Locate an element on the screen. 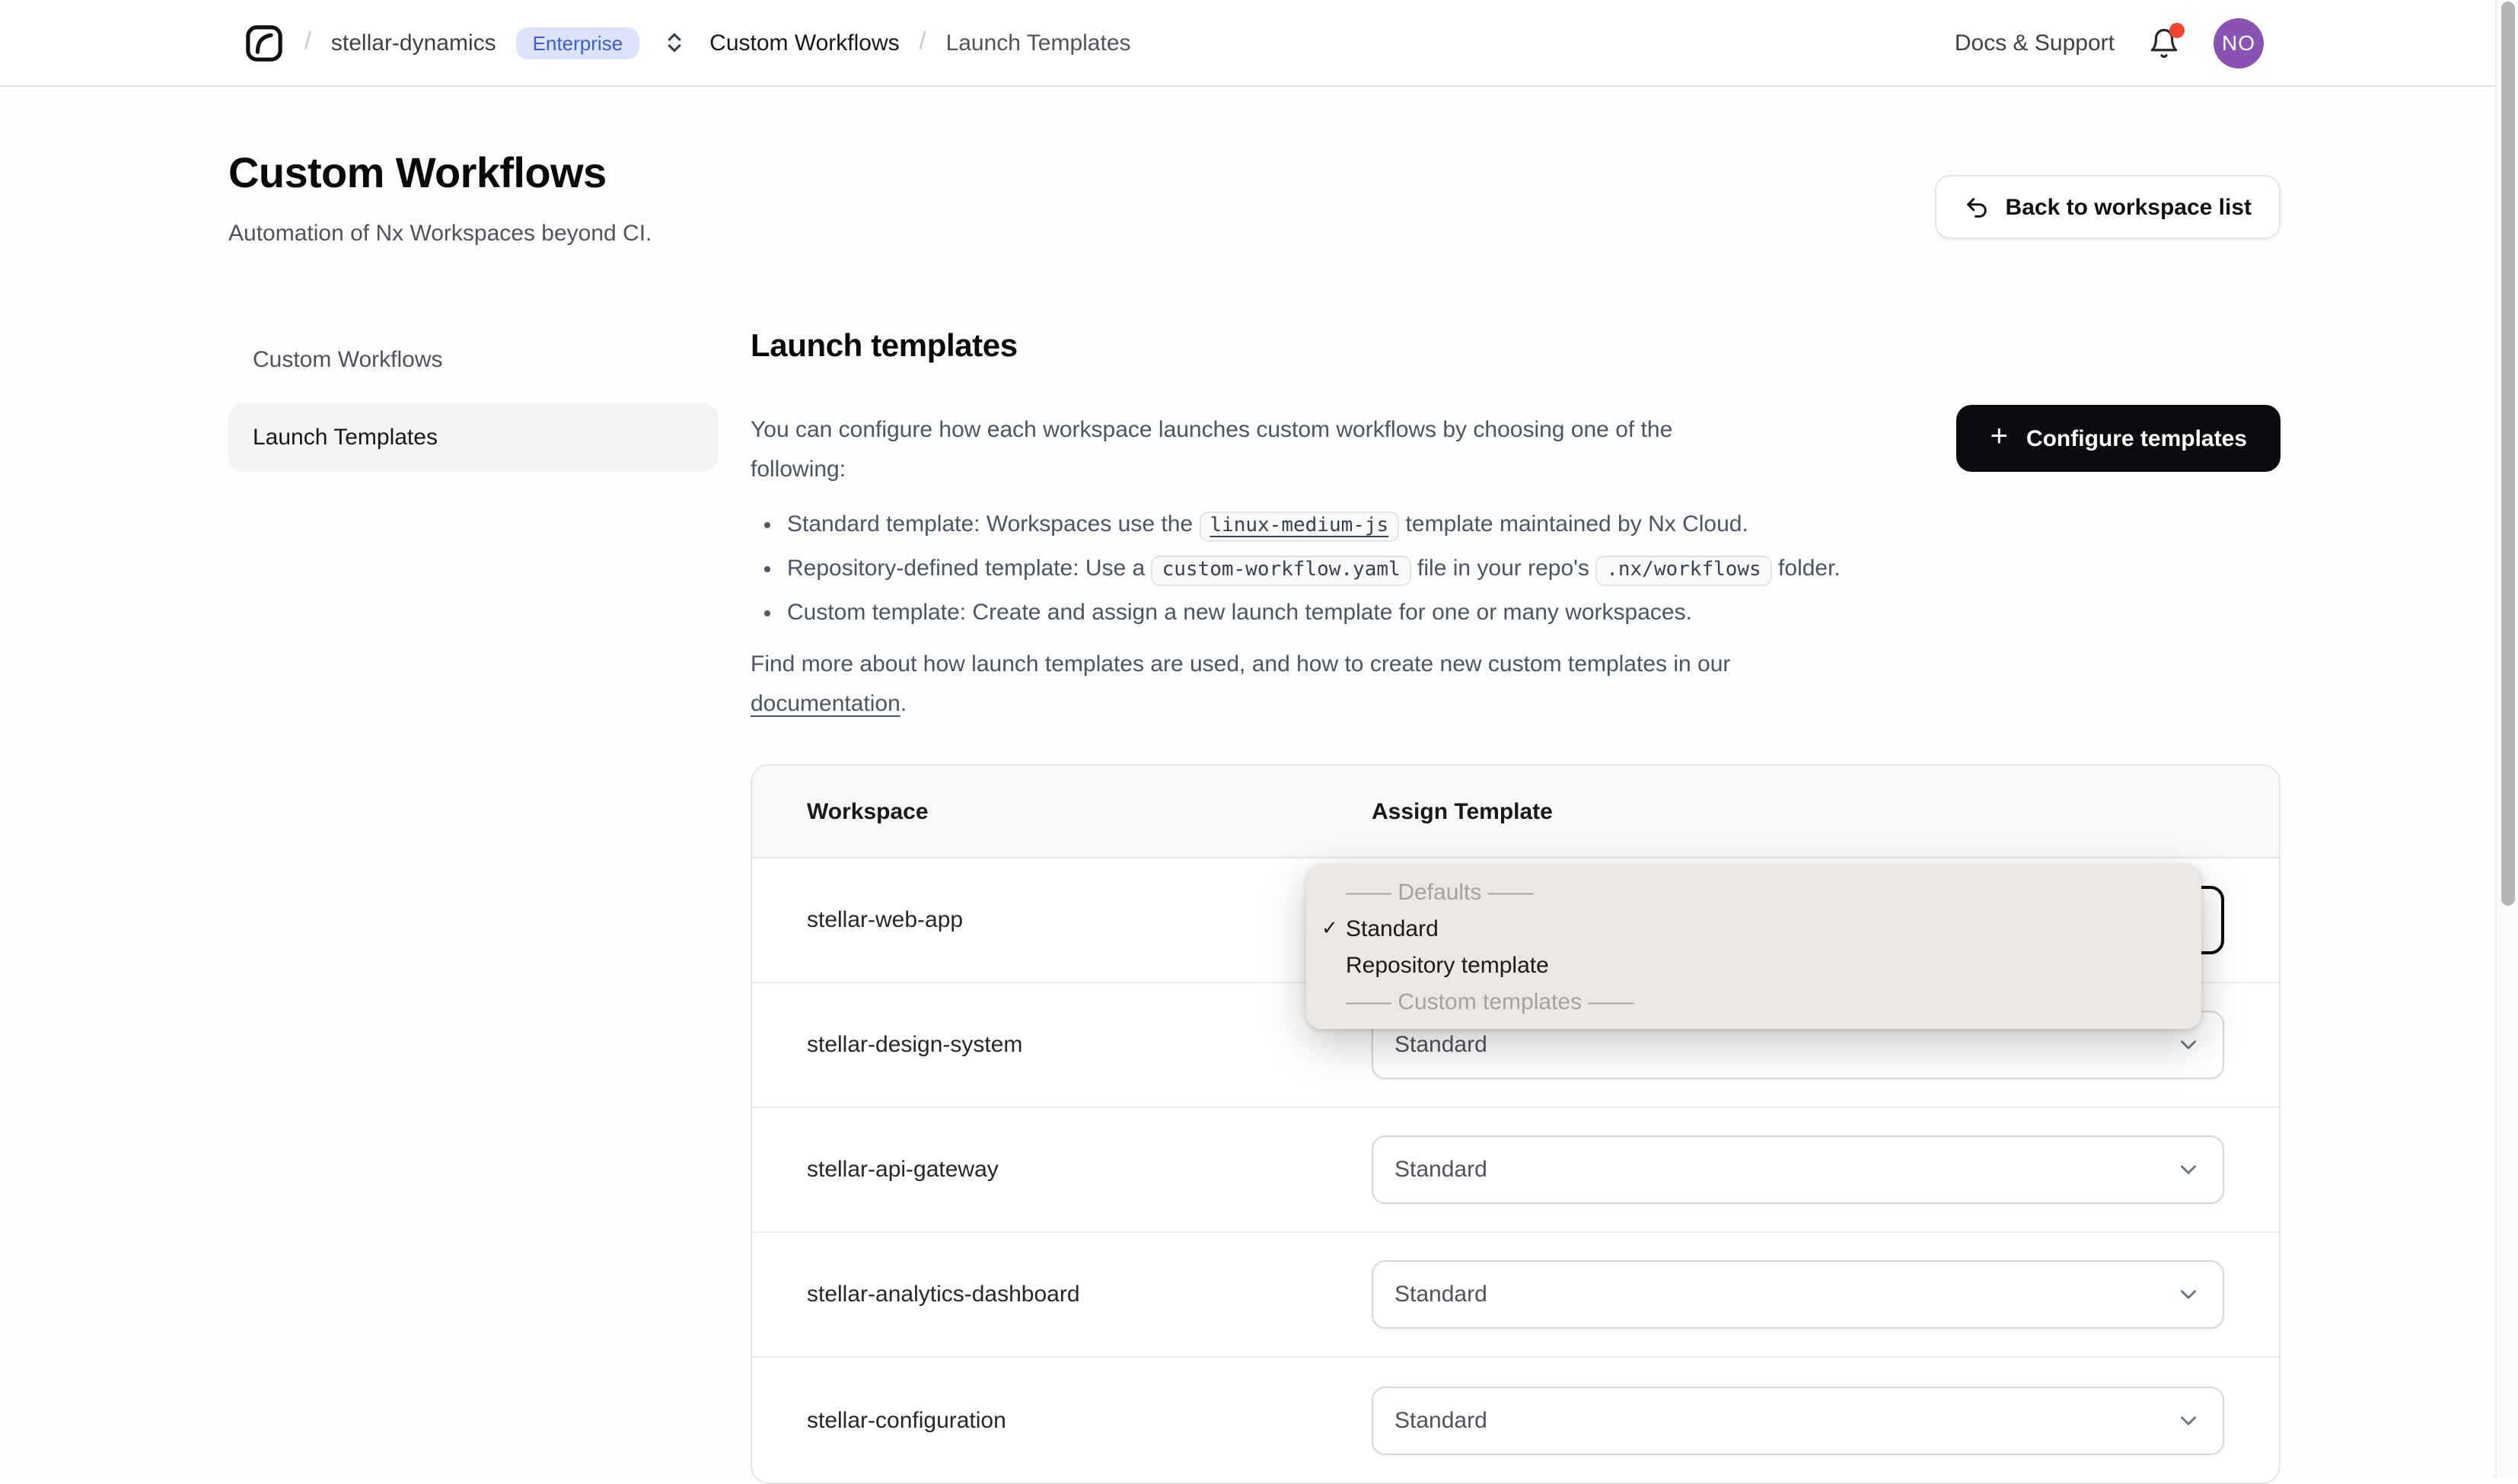 This screenshot has width=2518, height=1484. notification-dot is located at coordinates (2177, 30).